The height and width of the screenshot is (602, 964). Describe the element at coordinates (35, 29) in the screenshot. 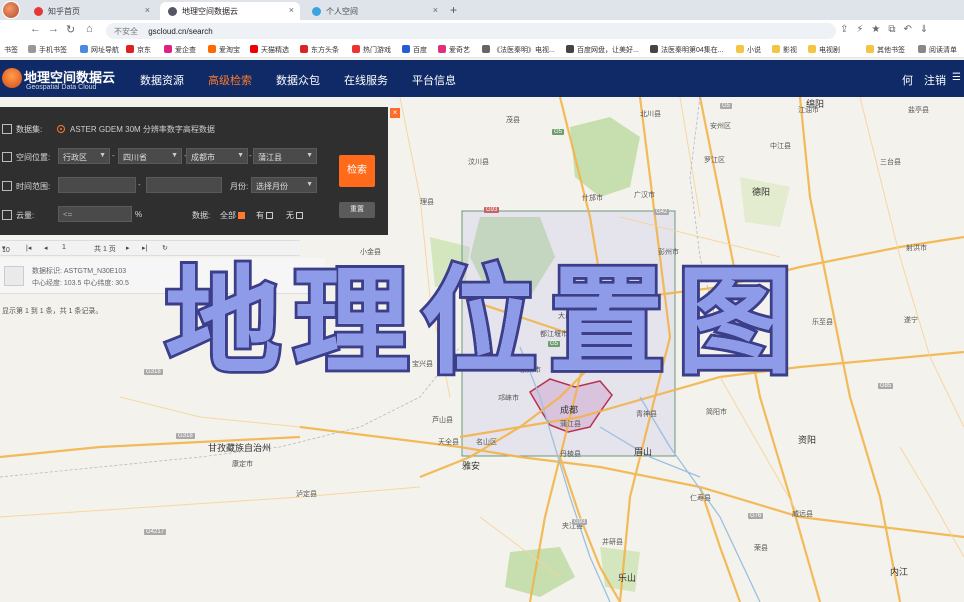

I see `back-icon: ←` at that location.